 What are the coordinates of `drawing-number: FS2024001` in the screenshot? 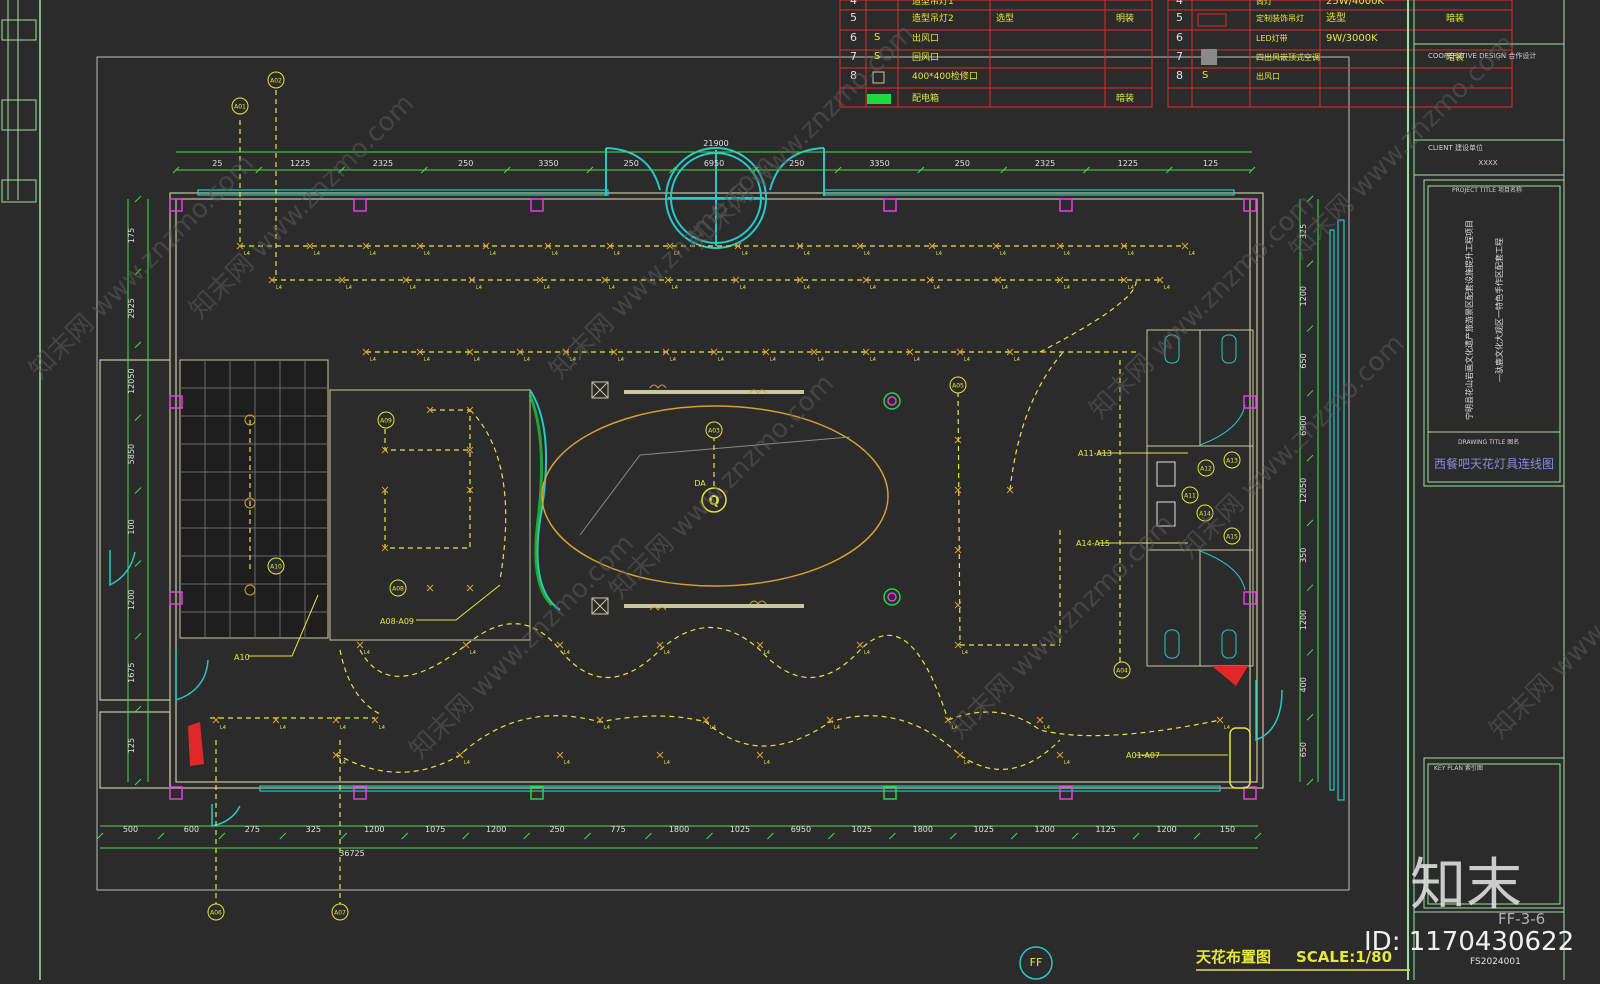 It's located at (1495, 962).